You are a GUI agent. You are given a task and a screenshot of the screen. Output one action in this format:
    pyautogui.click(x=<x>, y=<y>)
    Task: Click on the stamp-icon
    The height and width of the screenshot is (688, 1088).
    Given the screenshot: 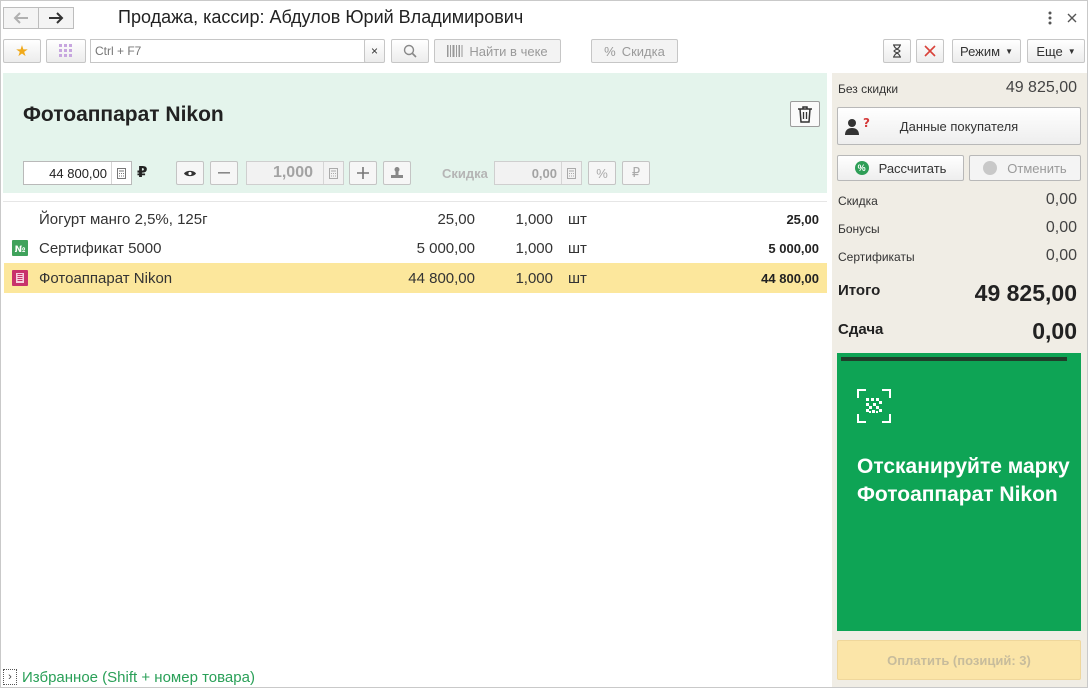 What is the action you would take?
    pyautogui.click(x=397, y=172)
    